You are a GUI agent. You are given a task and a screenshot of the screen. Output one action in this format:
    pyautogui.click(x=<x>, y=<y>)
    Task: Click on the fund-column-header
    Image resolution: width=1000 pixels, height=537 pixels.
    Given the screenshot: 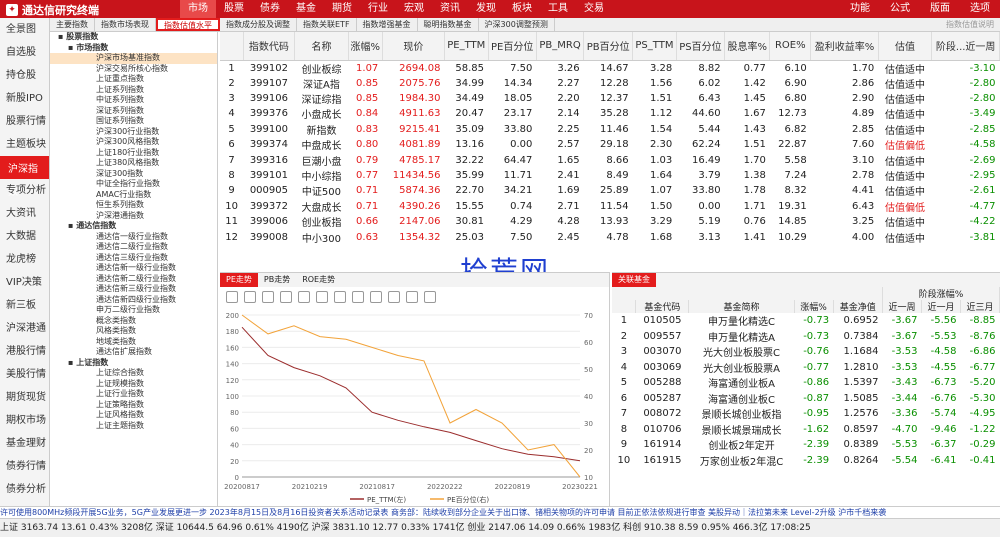 What is the action you would take?
    pyautogui.click(x=624, y=306)
    